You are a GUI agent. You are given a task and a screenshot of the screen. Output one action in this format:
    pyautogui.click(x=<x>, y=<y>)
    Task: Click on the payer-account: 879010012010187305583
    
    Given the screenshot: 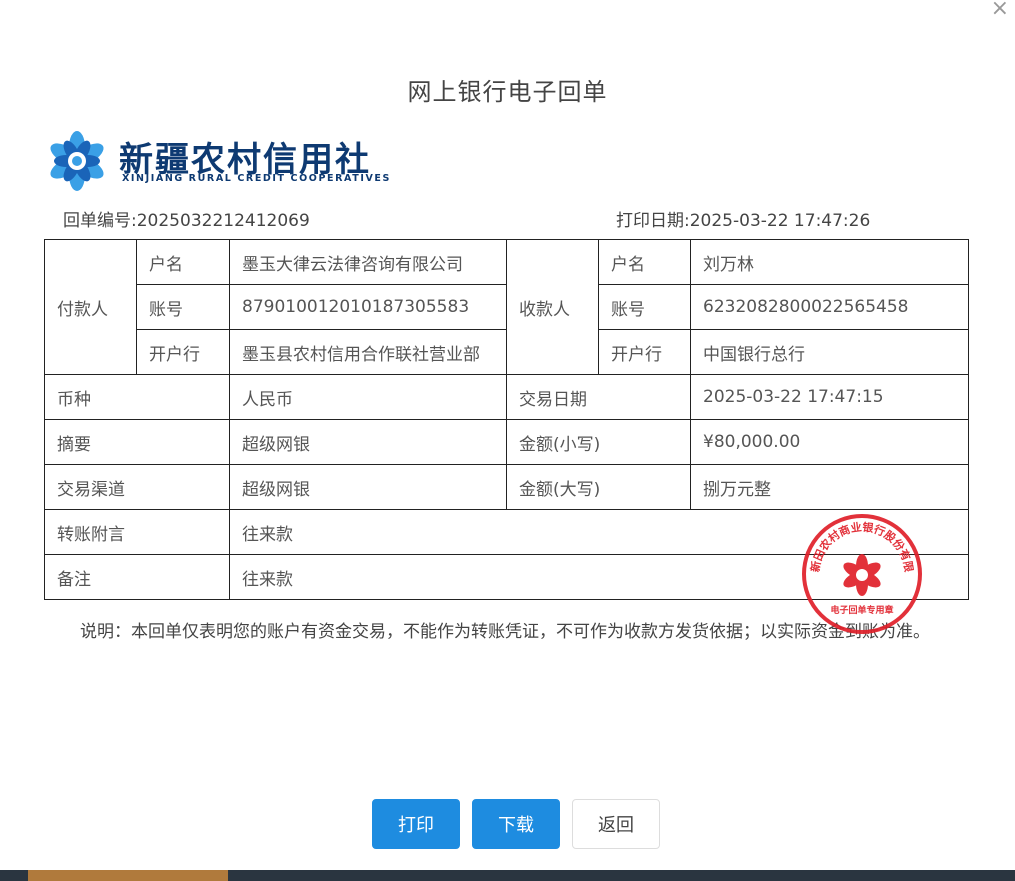 What is the action you would take?
    pyautogui.click(x=368, y=307)
    